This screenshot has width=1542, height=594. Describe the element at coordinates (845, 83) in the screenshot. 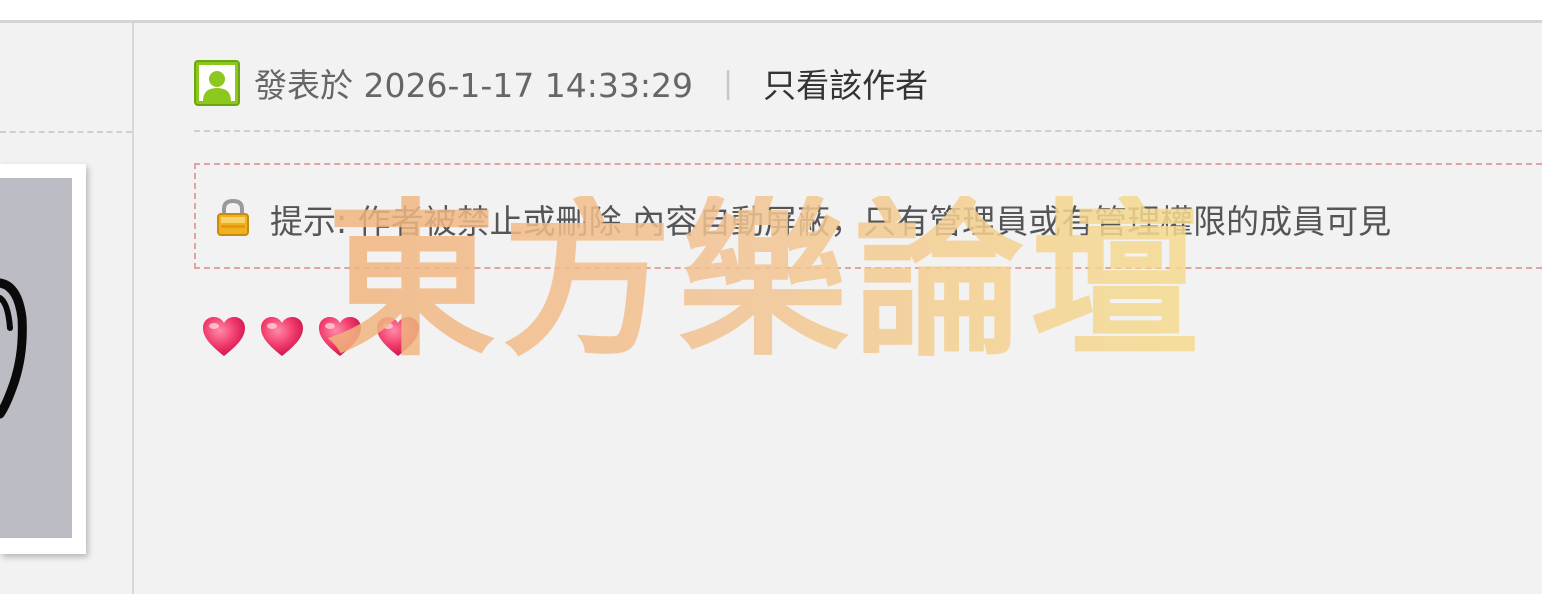

I see `only-author-link: 只看該作者` at that location.